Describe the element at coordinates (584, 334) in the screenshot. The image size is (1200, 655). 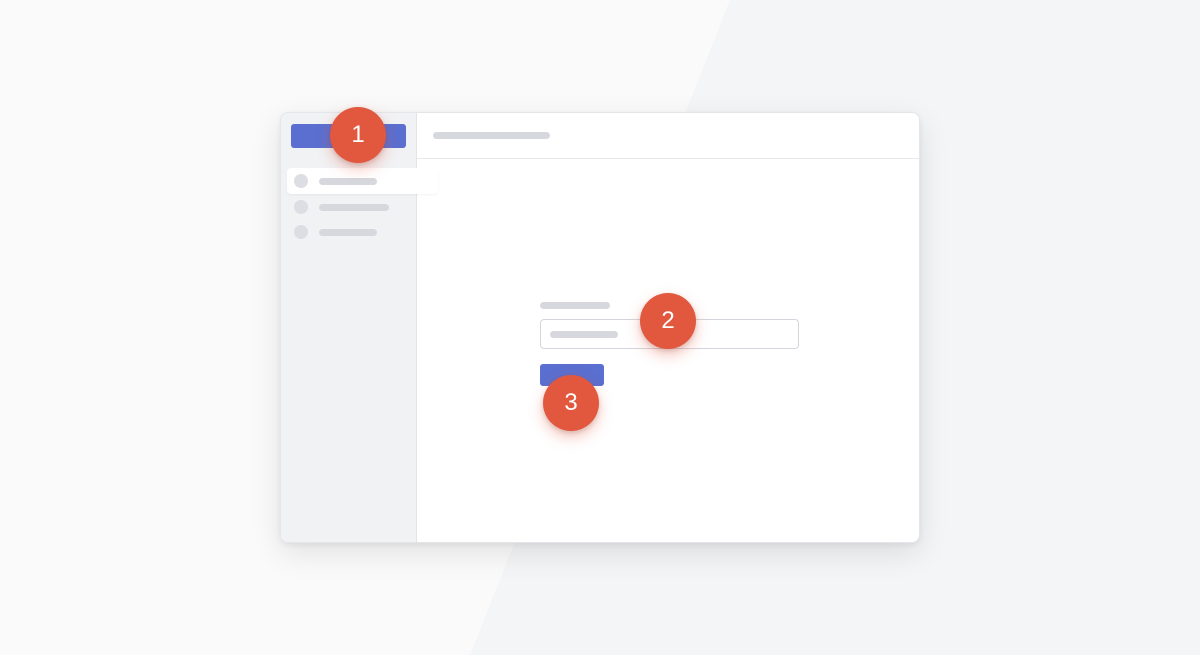
I see `input-placeholder` at that location.